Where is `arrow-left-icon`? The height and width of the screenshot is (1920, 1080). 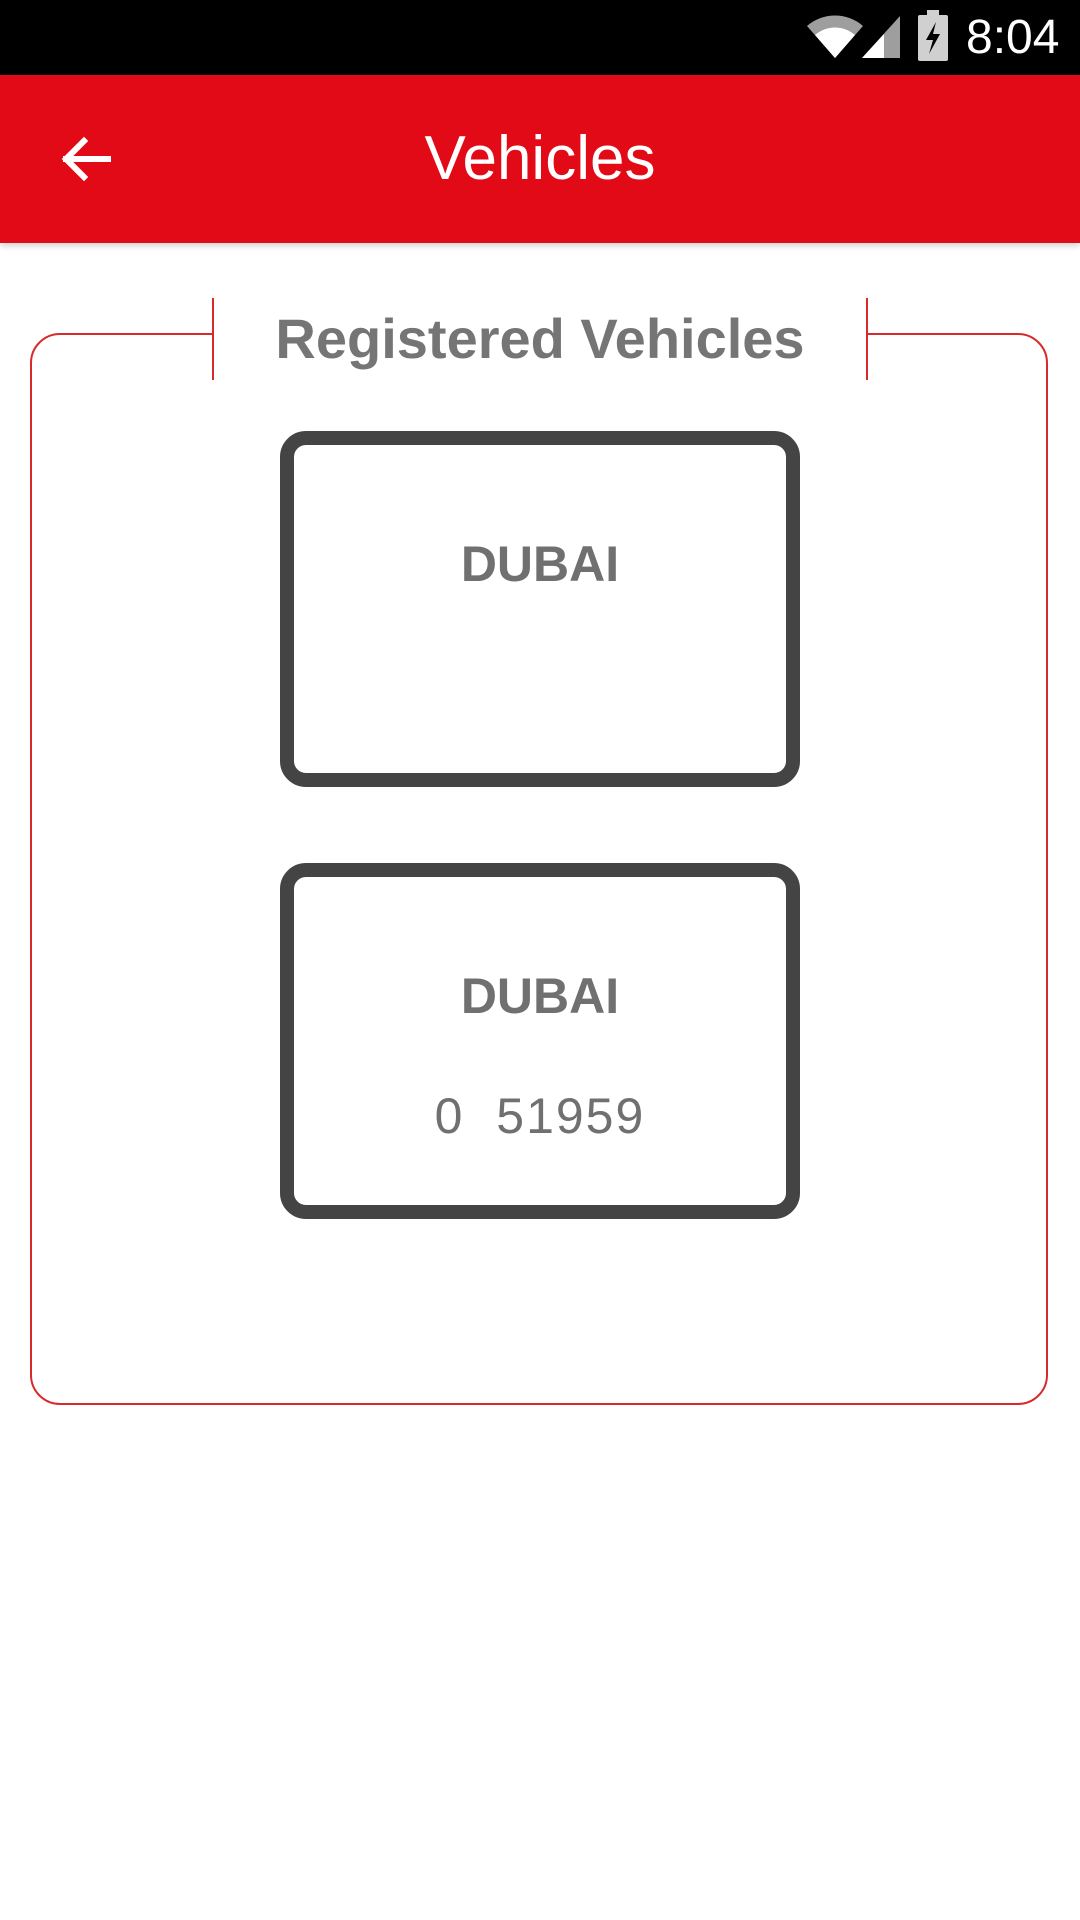
arrow-left-icon is located at coordinates (86, 159).